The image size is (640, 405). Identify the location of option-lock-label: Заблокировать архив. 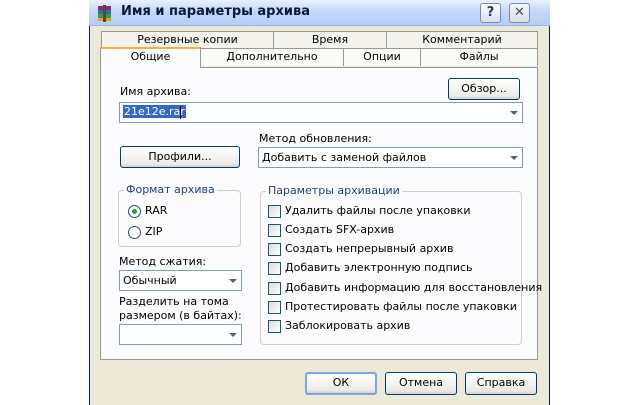
(347, 325).